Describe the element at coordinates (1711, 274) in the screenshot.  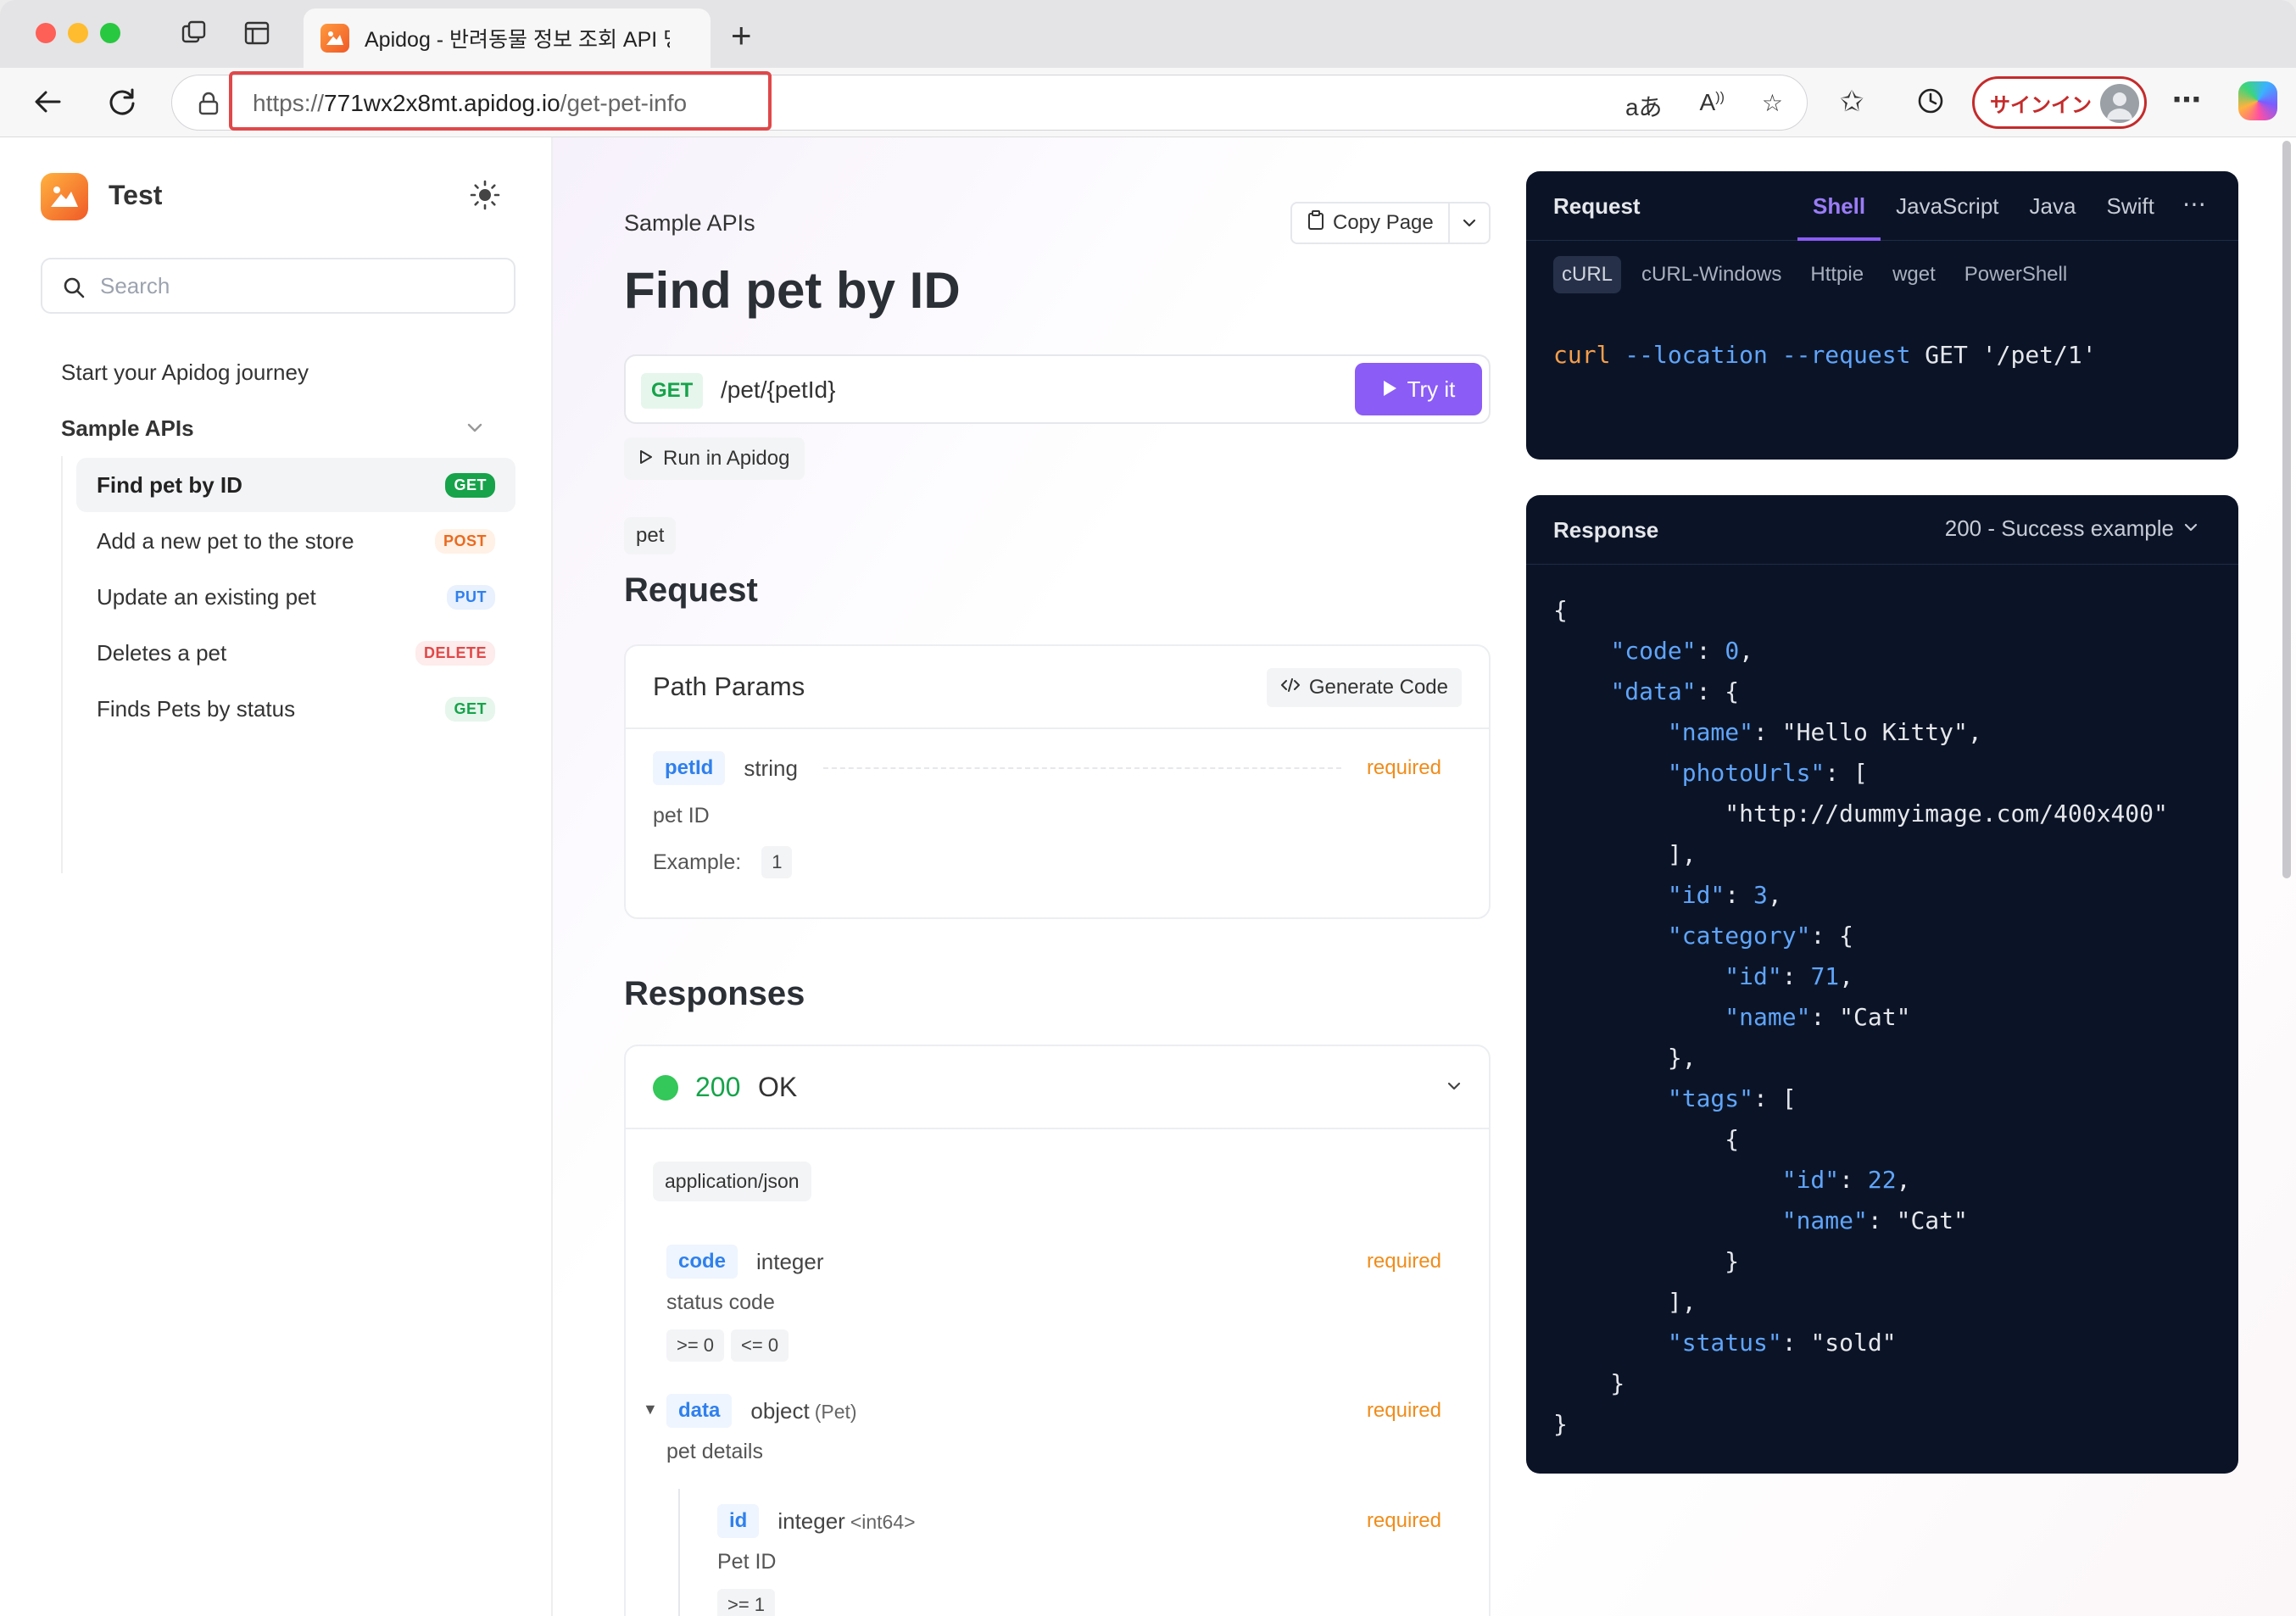
I see `subtab-curl-windows: cURL-Windows` at that location.